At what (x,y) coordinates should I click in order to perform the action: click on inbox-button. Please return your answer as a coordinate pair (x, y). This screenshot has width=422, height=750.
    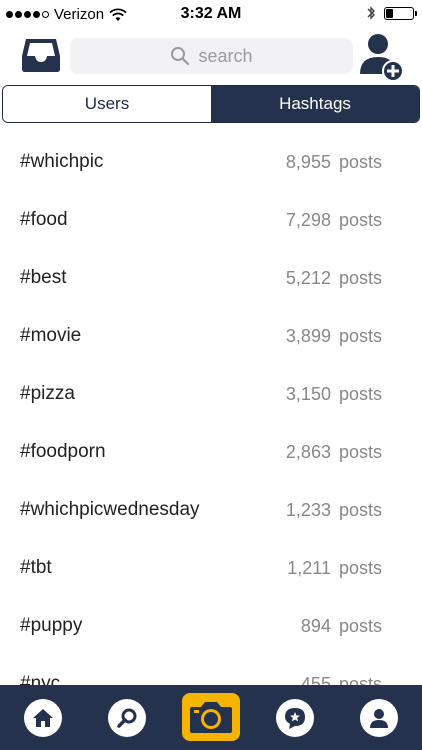
    Looking at the image, I should click on (41, 55).